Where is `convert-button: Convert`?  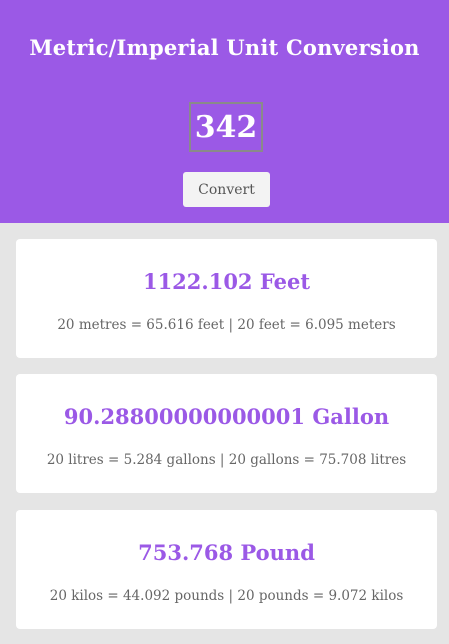 convert-button: Convert is located at coordinates (226, 189).